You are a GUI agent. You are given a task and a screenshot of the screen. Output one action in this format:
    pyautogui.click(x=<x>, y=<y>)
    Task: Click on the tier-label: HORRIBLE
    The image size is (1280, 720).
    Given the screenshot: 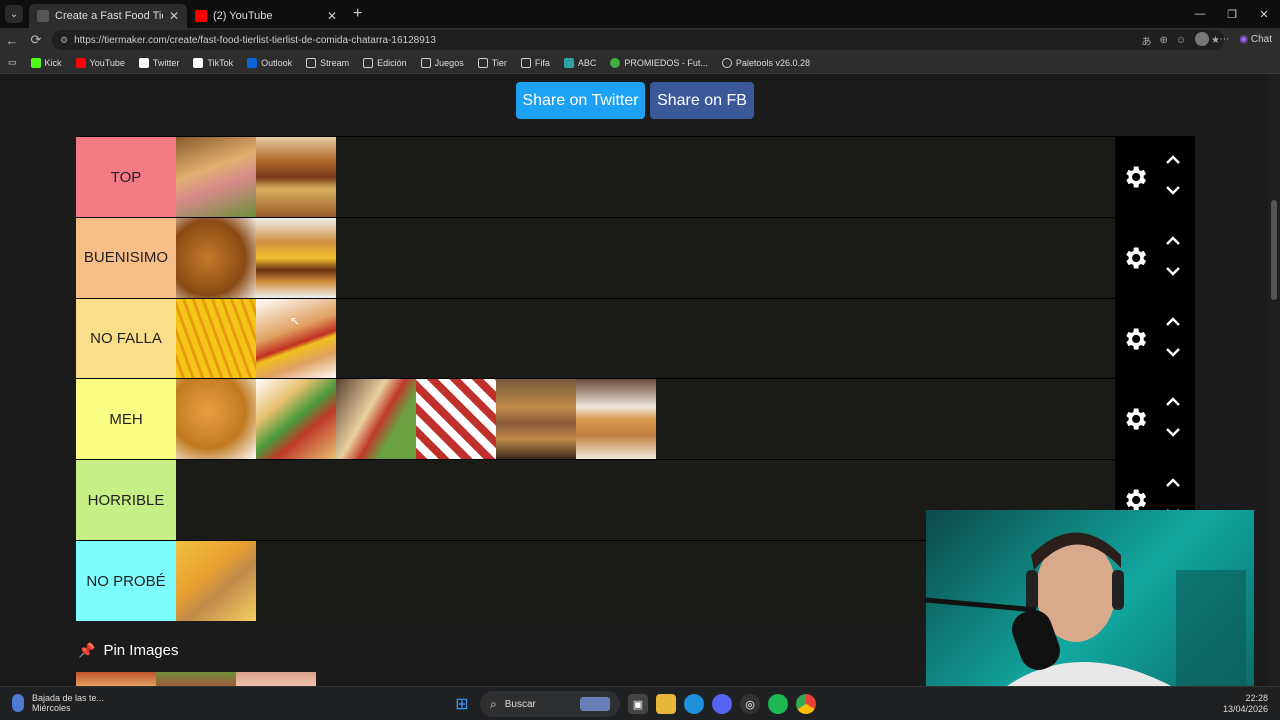 What is the action you would take?
    pyautogui.click(x=126, y=500)
    